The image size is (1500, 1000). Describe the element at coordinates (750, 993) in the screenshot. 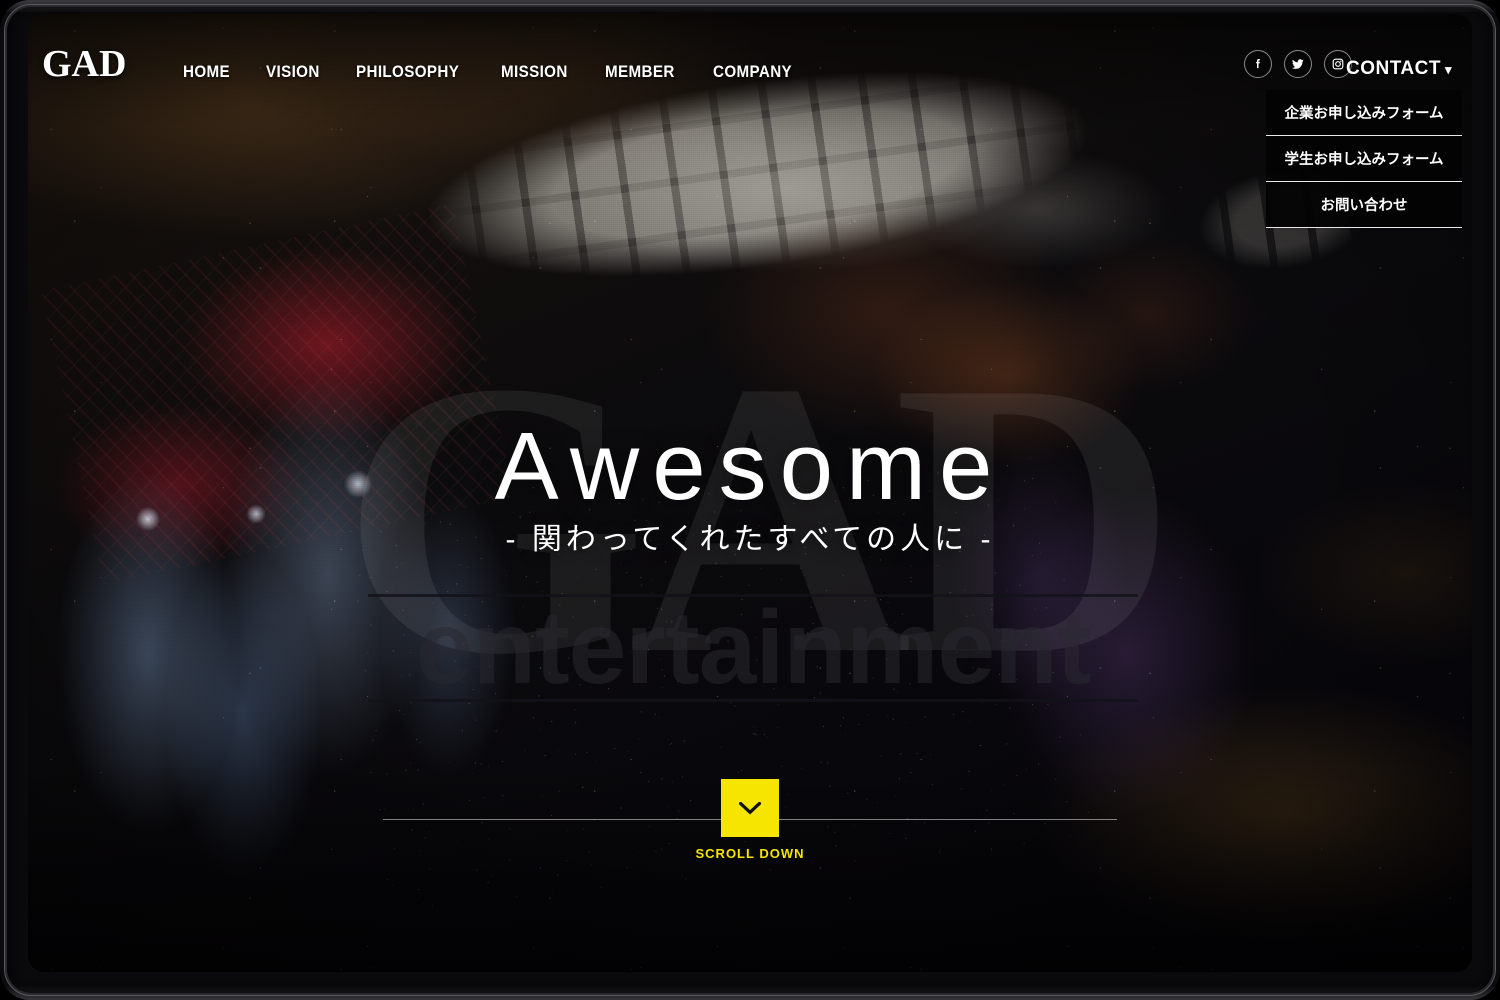

I see `bezel-bottom` at that location.